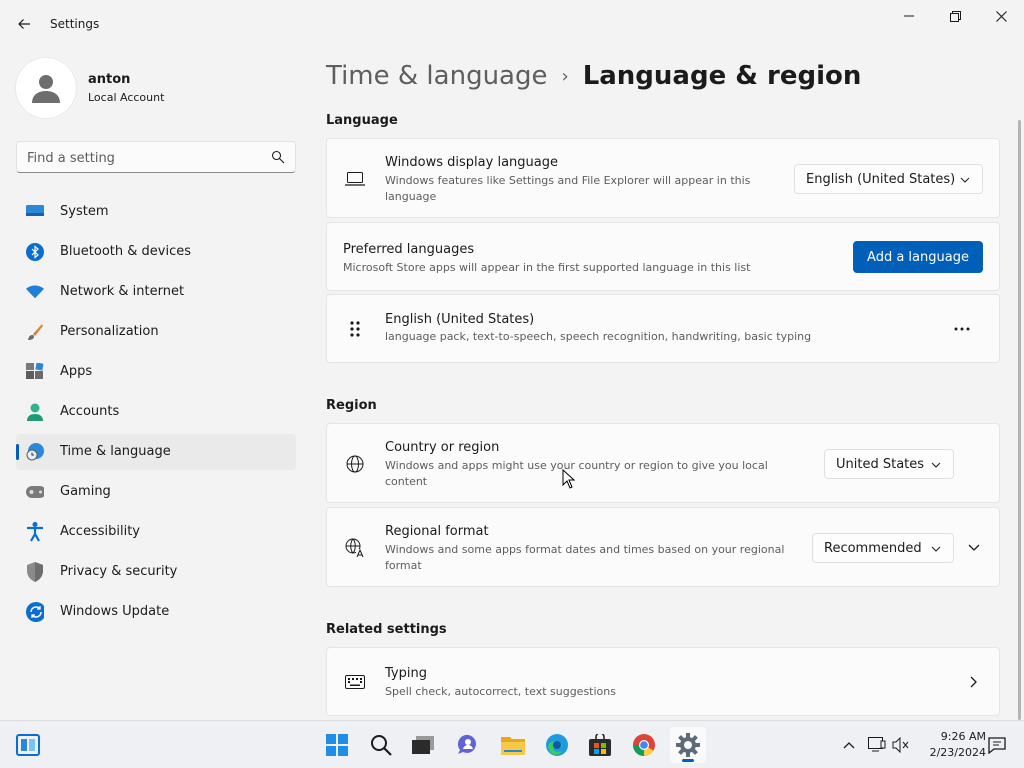  I want to click on back-button, so click(24, 24).